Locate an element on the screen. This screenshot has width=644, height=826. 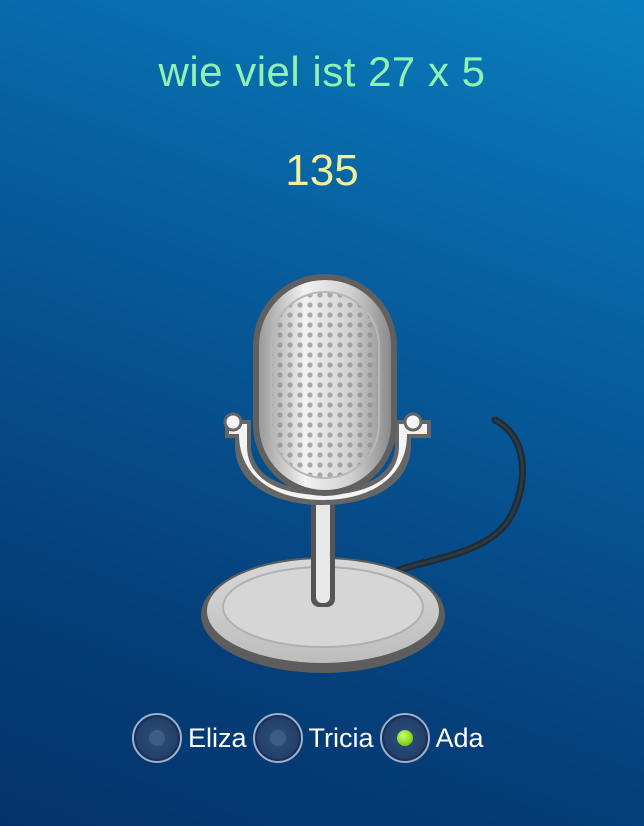
voice-option-eliza: Eliza is located at coordinates (189, 738).